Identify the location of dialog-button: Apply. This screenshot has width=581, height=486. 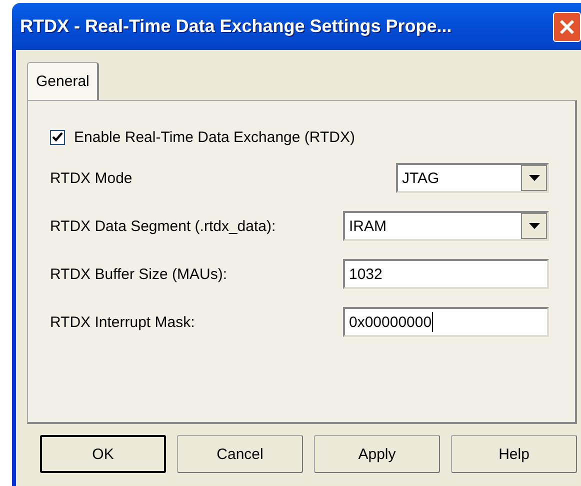
(377, 454).